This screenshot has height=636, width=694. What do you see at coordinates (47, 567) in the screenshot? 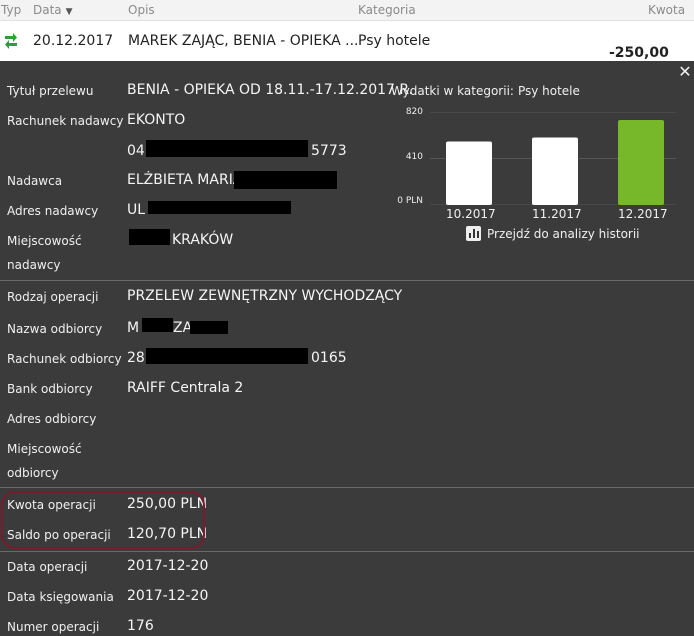
I see `op-date-label: Data operacji` at bounding box center [47, 567].